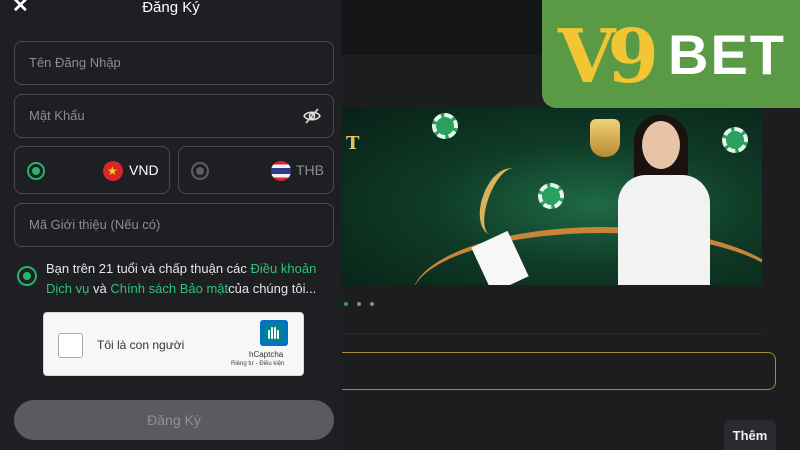 The image size is (800, 450). I want to click on currency-option-thb: THB, so click(256, 170).